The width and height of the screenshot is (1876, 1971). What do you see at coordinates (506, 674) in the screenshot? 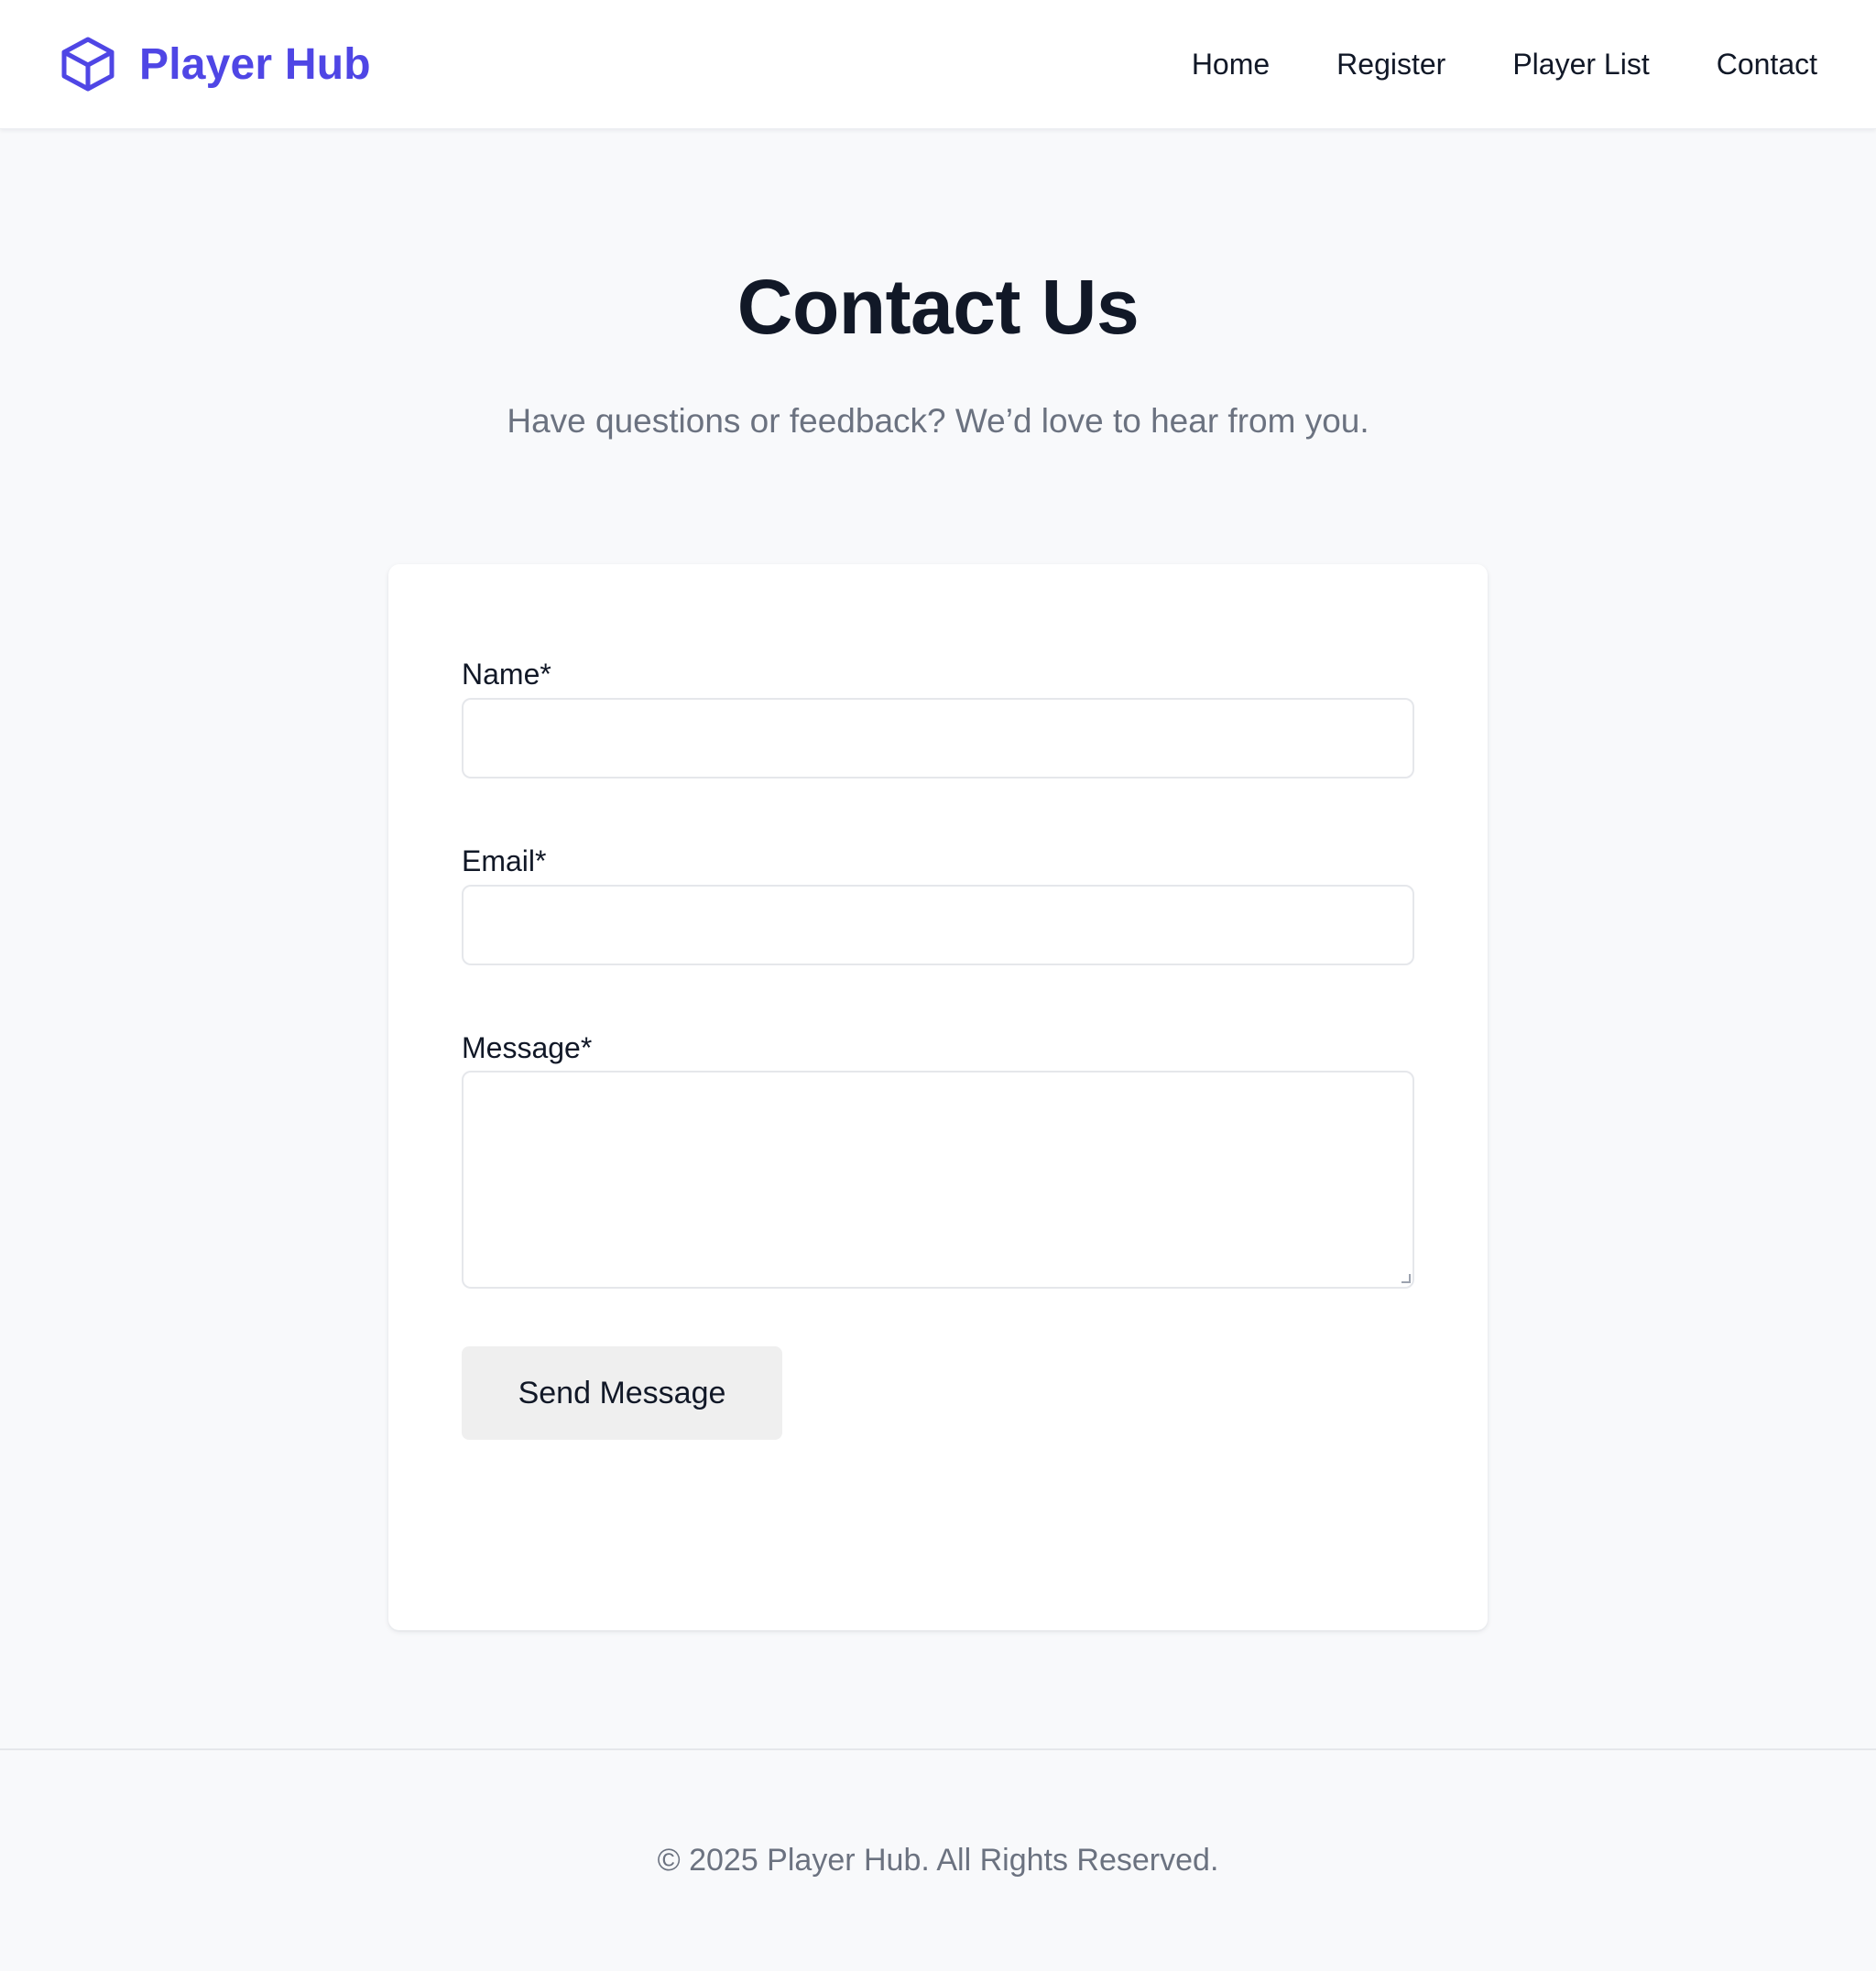
I see `name-label: Name*` at bounding box center [506, 674].